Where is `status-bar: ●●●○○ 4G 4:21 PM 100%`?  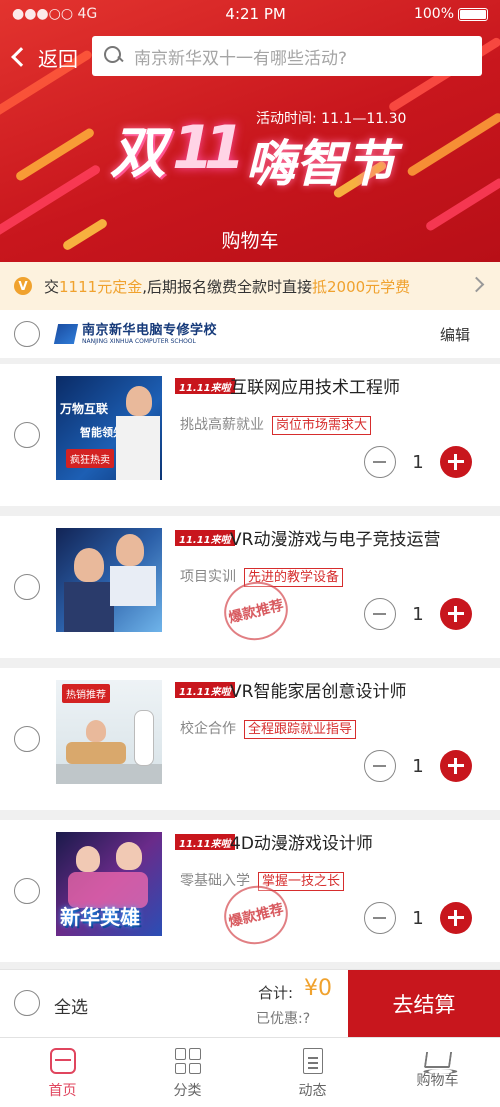 status-bar: ●●●○○ 4G 4:21 PM 100% is located at coordinates (250, 14).